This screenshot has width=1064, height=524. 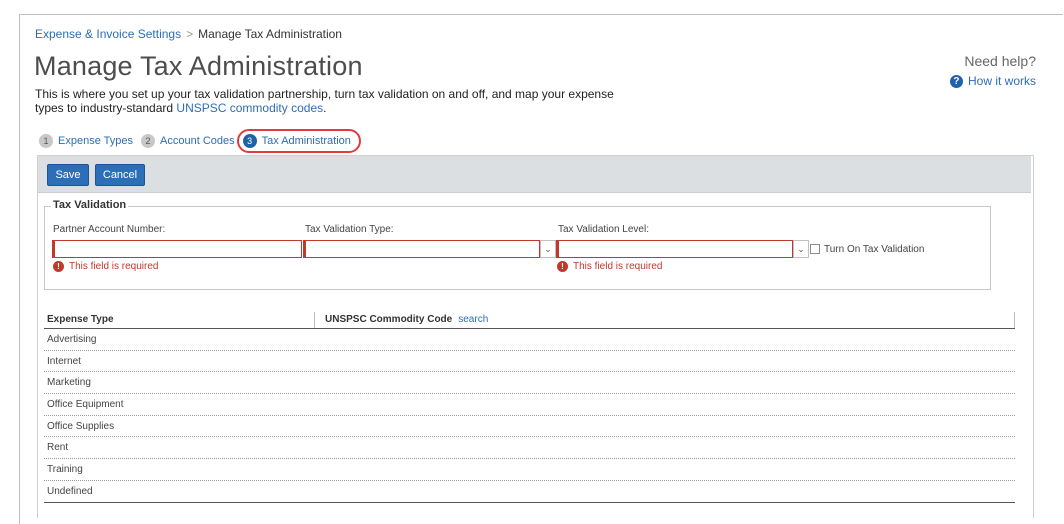 What do you see at coordinates (529, 492) in the screenshot?
I see `table-row: Undefined` at bounding box center [529, 492].